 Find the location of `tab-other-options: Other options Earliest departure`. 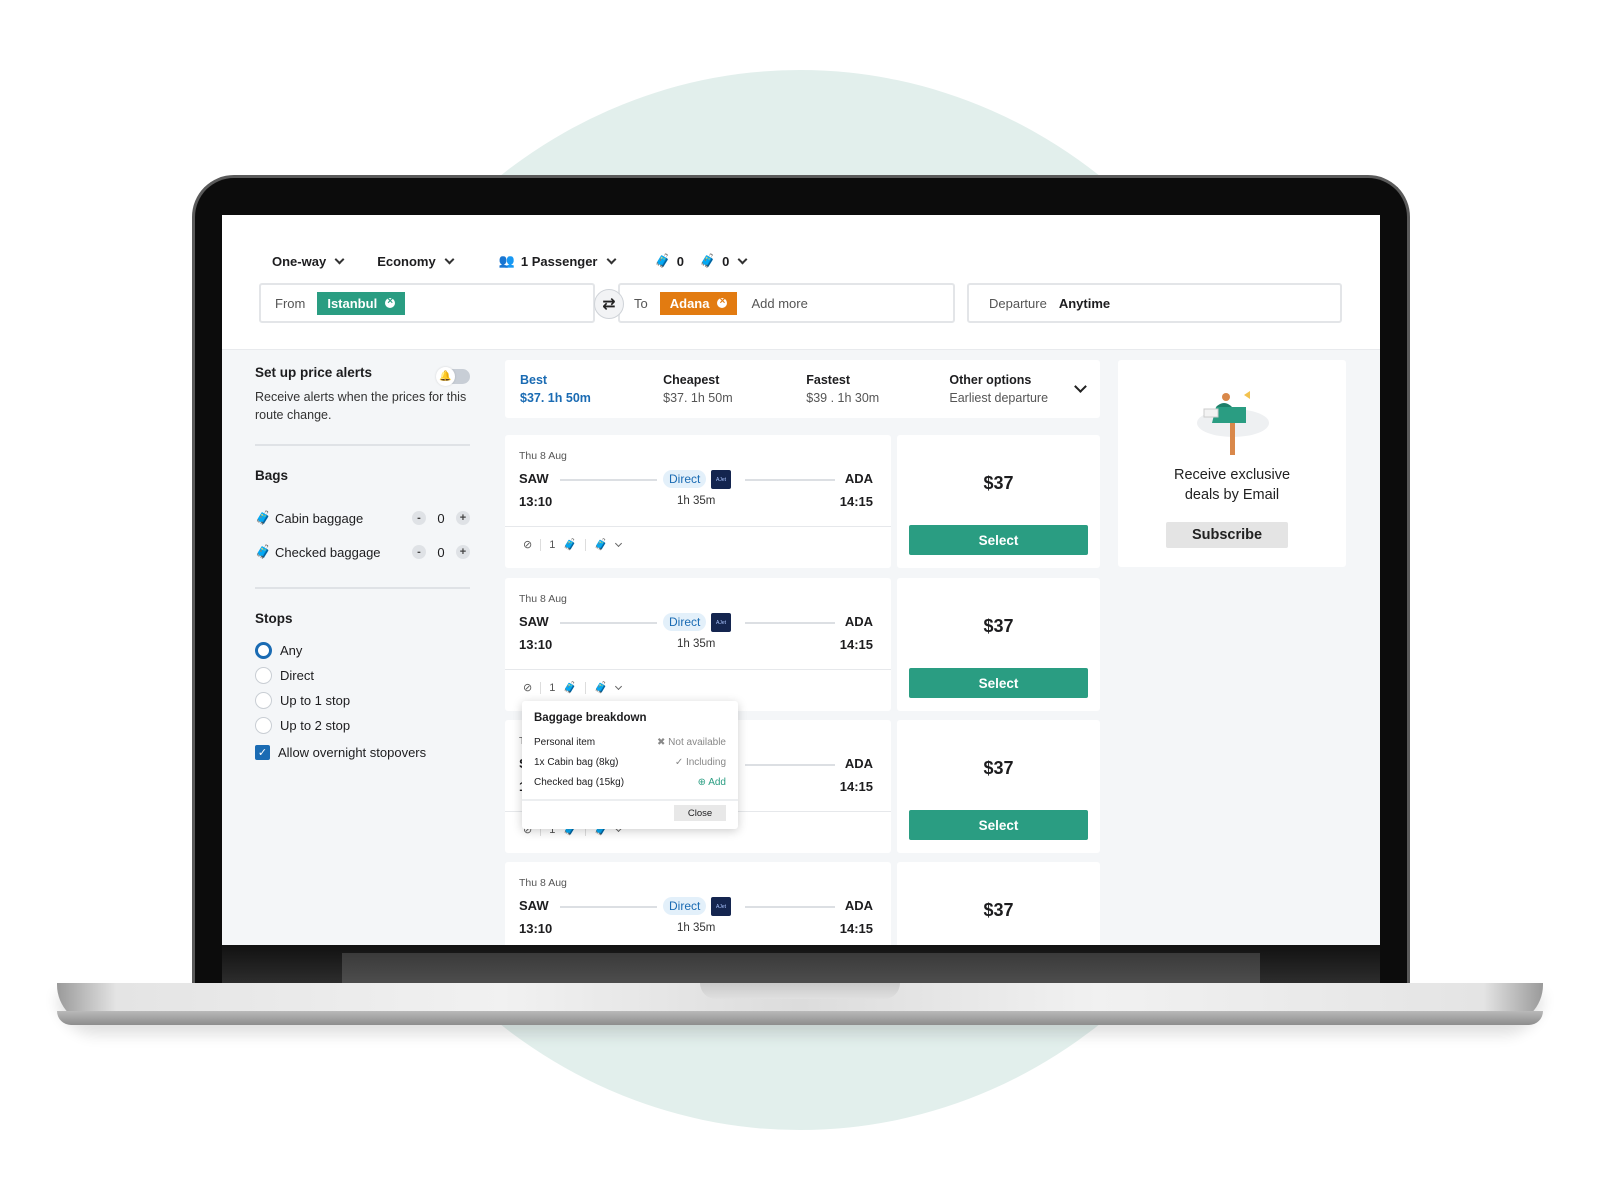

tab-other-options: Other options Earliest departure is located at coordinates (1007, 389).